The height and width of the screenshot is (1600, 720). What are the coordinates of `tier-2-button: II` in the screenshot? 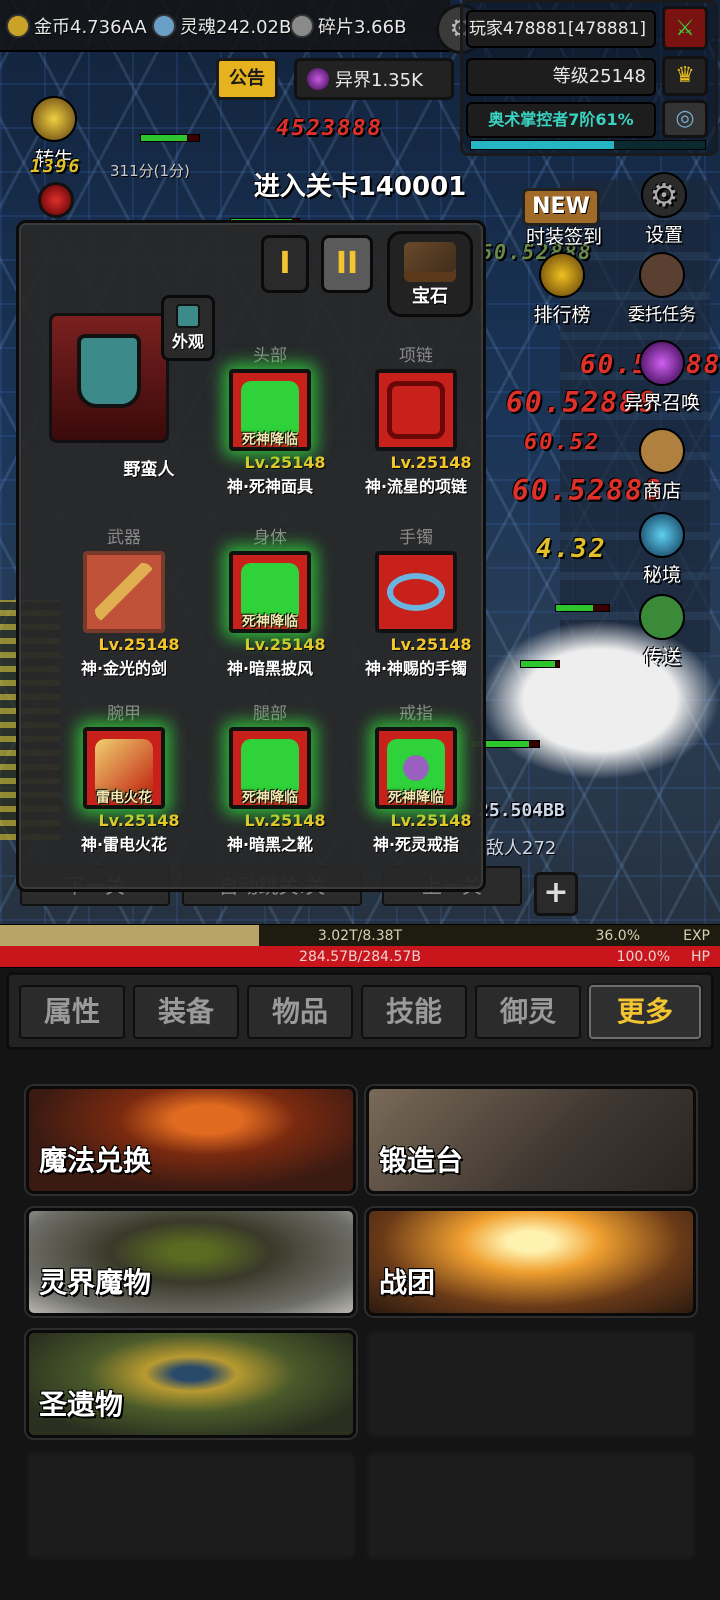 It's located at (347, 264).